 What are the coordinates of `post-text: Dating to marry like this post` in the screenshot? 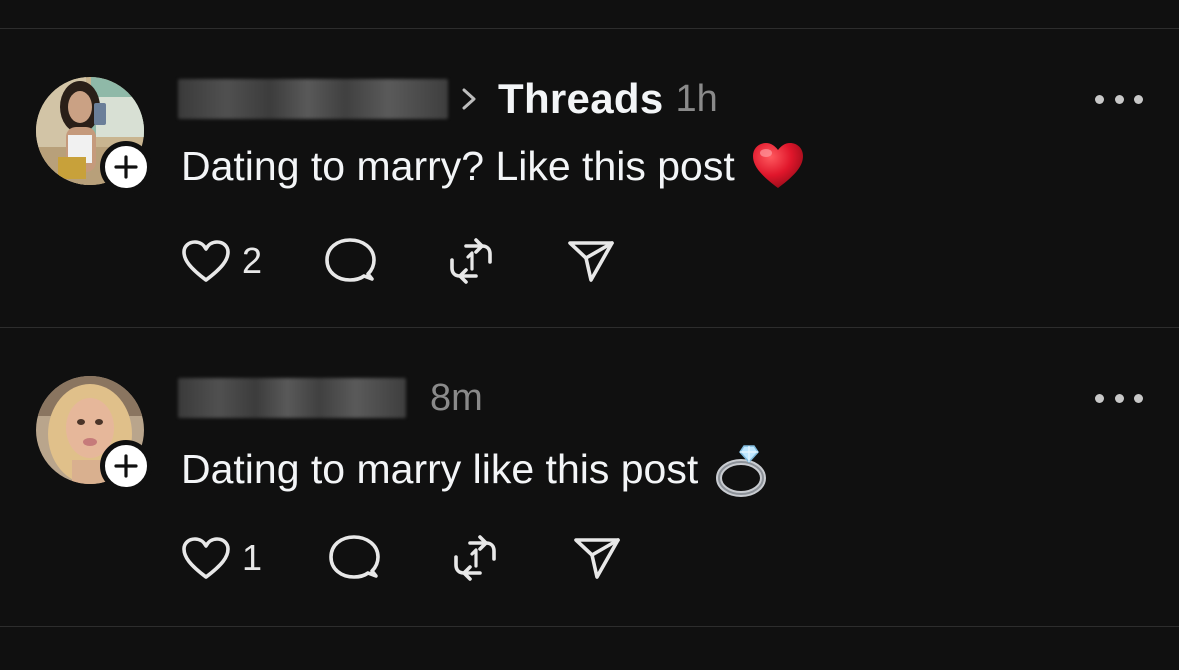 It's located at (440, 468).